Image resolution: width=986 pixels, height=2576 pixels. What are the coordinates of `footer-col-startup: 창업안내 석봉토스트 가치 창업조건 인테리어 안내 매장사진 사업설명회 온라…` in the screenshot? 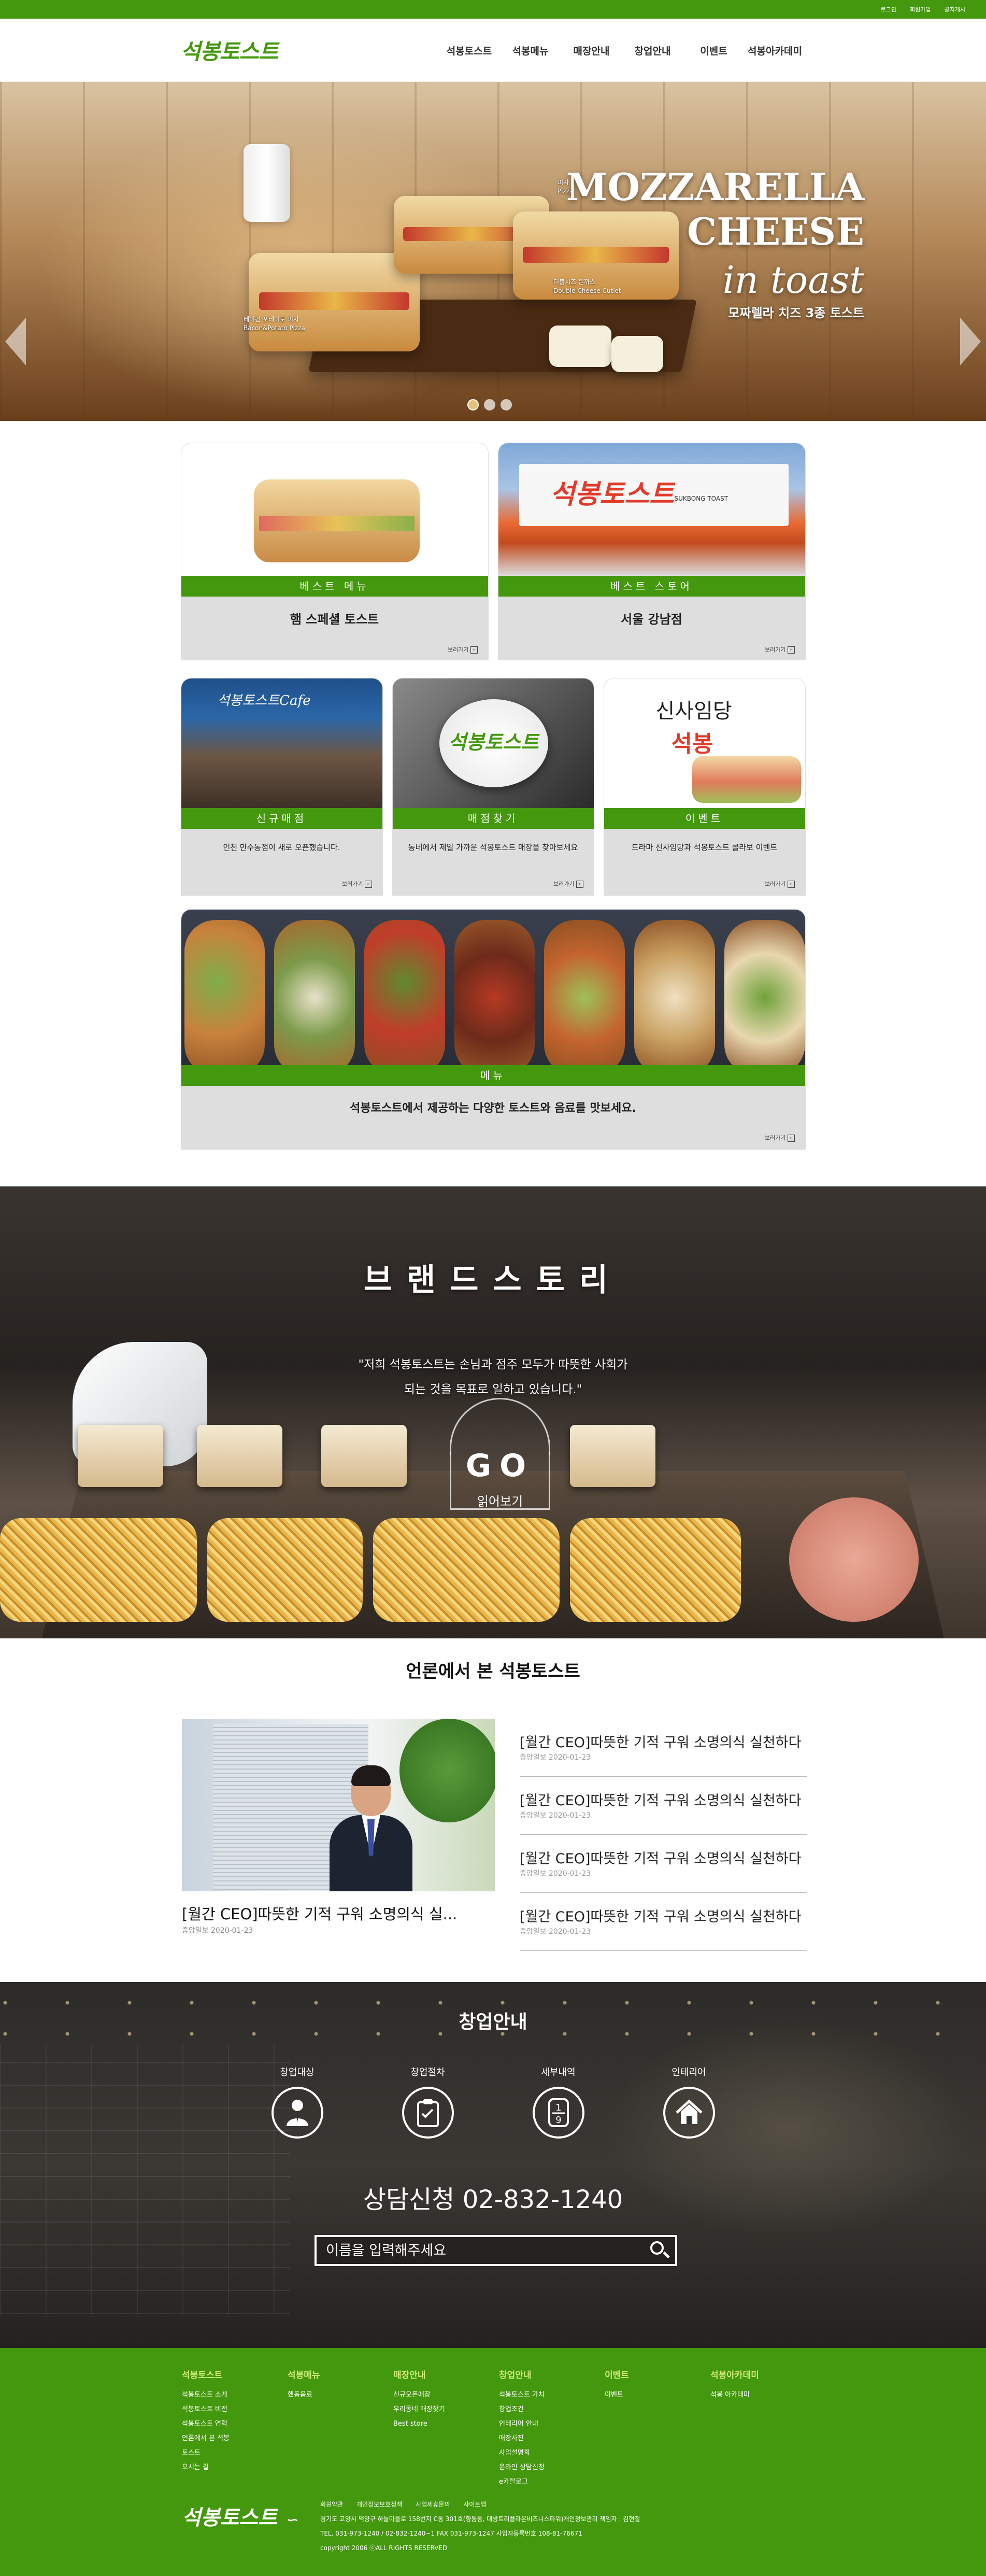 It's located at (552, 2428).